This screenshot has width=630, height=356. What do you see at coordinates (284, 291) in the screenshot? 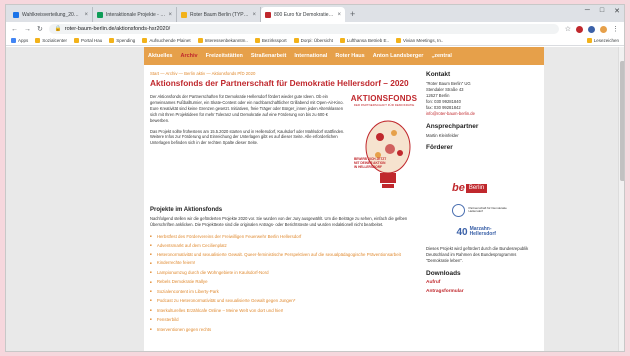
I see `project-link: Sozialencontent im Liberty-Park` at bounding box center [284, 291].